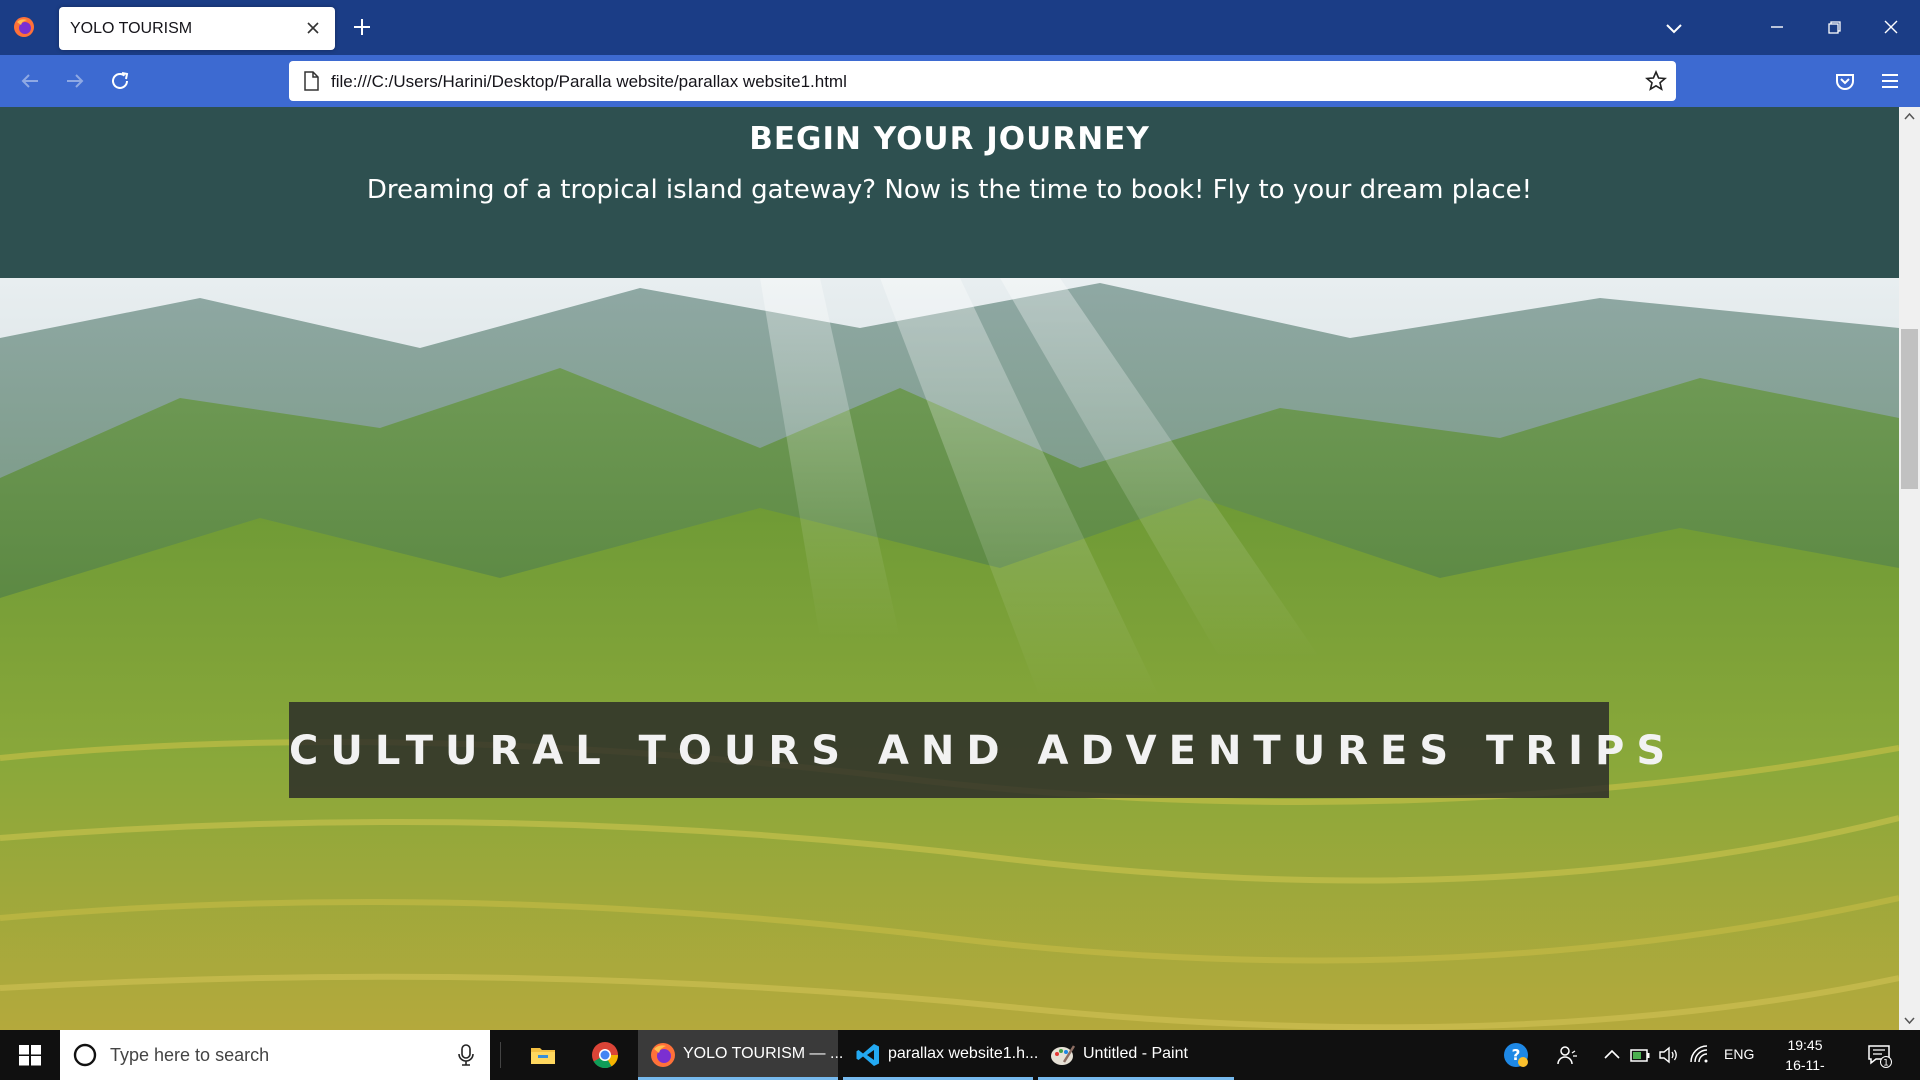 The width and height of the screenshot is (1920, 1080). Describe the element at coordinates (190, 1055) in the screenshot. I see `search-placeholder: Type here to search` at that location.